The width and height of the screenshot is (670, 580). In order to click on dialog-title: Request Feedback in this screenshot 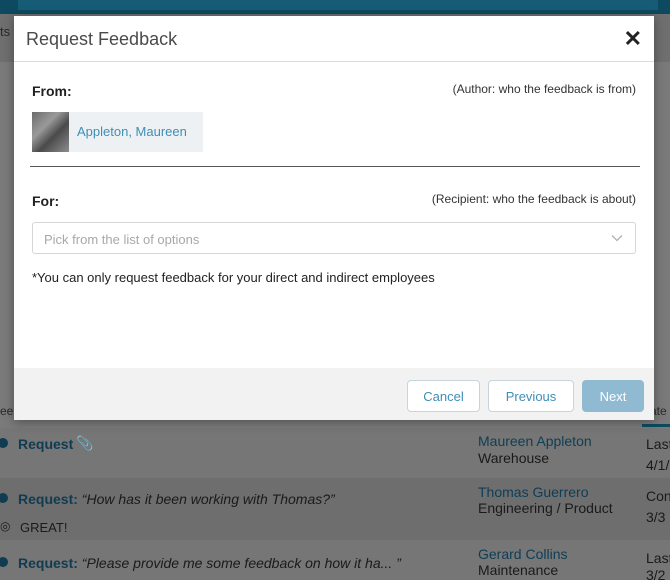, I will do `click(102, 39)`.